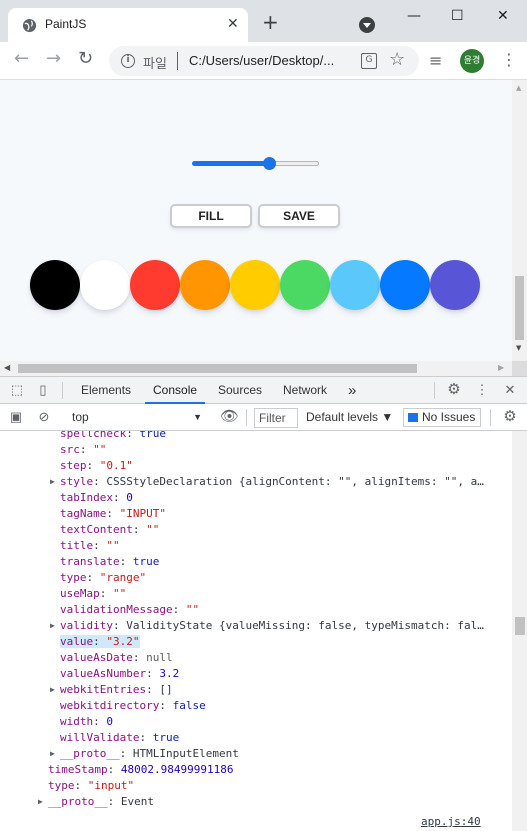 The width and height of the screenshot is (527, 831). I want to click on more-menu-icon: ⋮, so click(509, 59).